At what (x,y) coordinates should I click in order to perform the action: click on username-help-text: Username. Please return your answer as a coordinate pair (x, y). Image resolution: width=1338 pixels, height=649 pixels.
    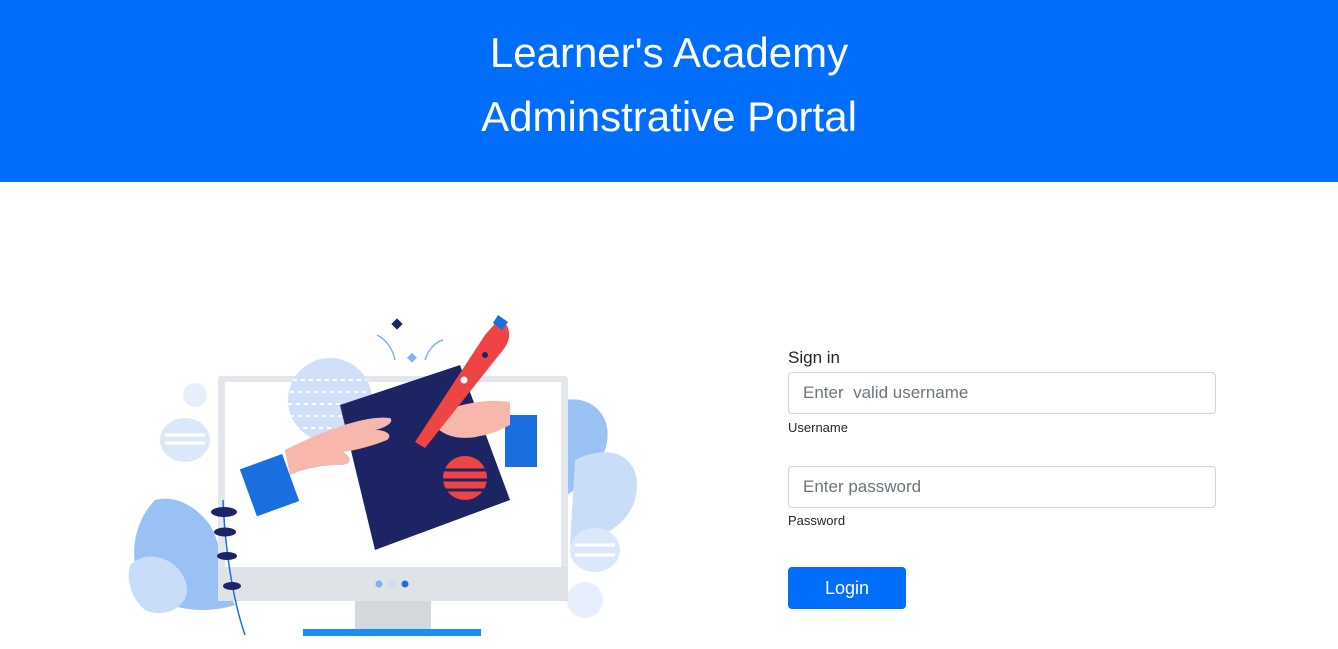
    Looking at the image, I should click on (818, 427).